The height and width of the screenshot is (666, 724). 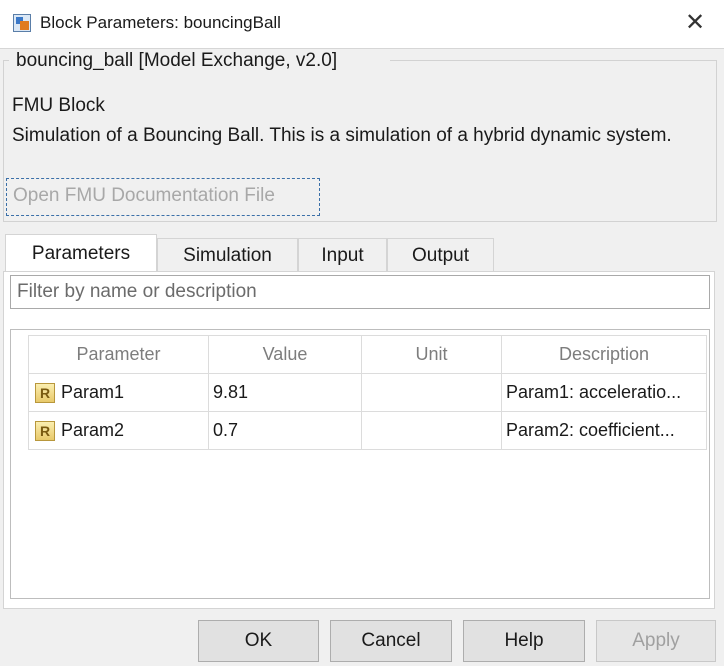 I want to click on title-bar: Block Parameters: bouncingBall ✕, so click(x=362, y=24).